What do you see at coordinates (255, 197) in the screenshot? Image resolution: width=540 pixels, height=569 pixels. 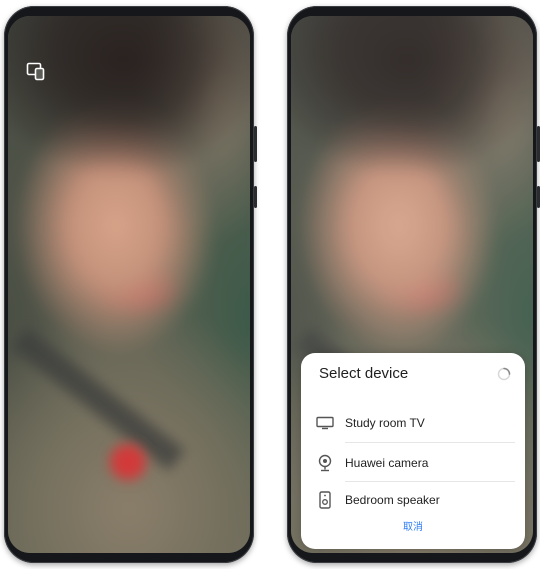 I see `power-button` at bounding box center [255, 197].